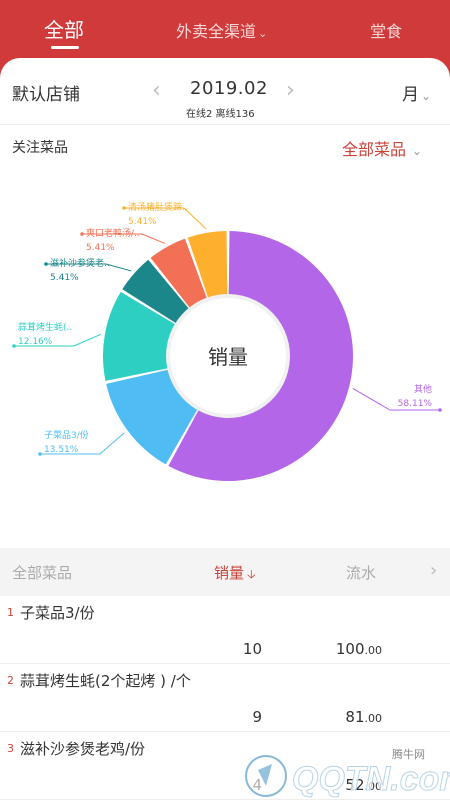 This screenshot has width=450, height=800. Describe the element at coordinates (350, 649) in the screenshot. I see `row-amount-int: 100` at that location.